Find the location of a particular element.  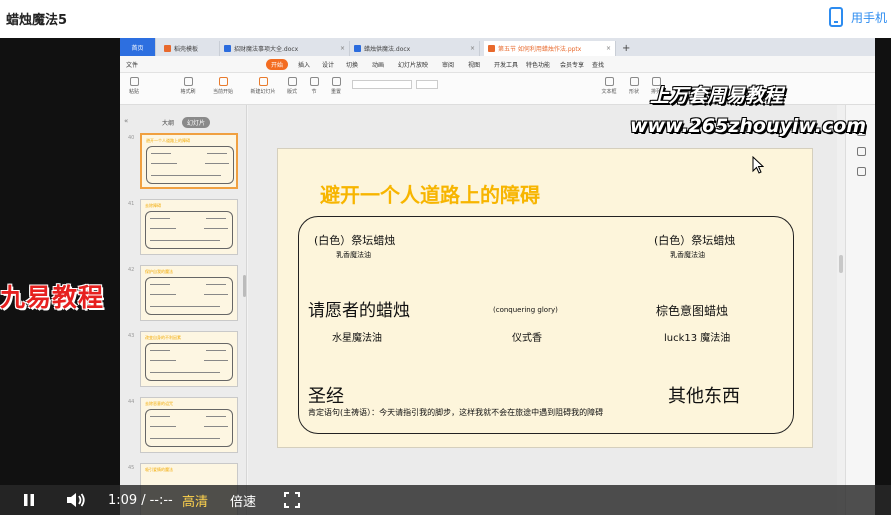

menu-animation: 动画 is located at coordinates (378, 64).